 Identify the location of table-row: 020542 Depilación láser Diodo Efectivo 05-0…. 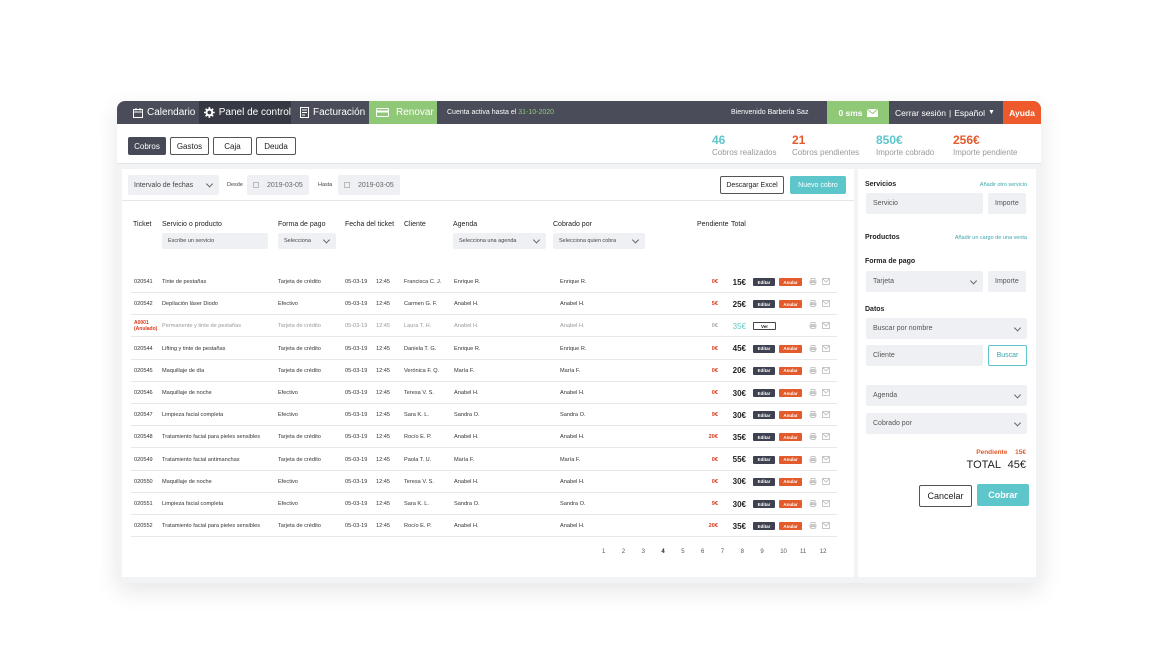
(484, 304).